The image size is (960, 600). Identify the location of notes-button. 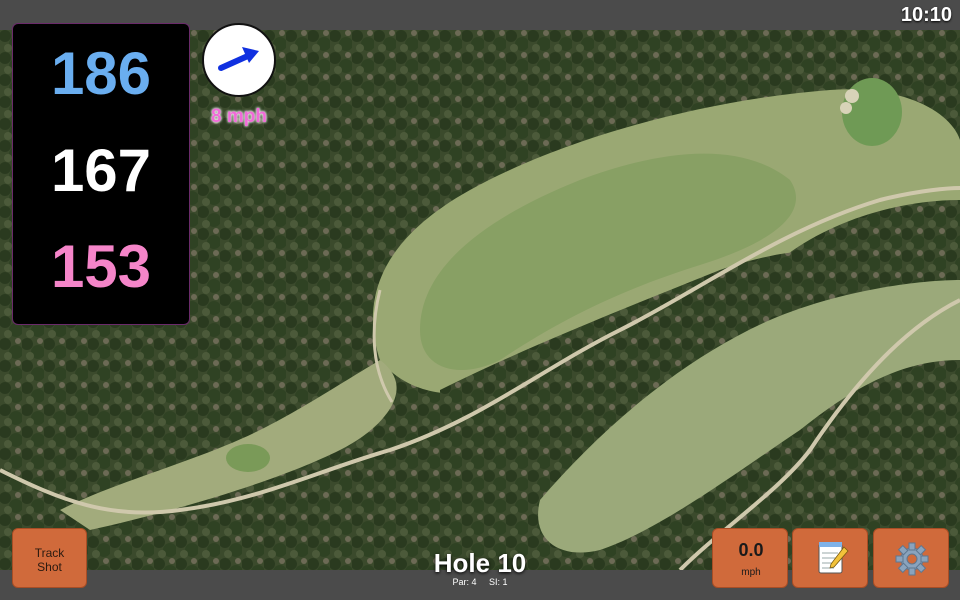
(830, 558).